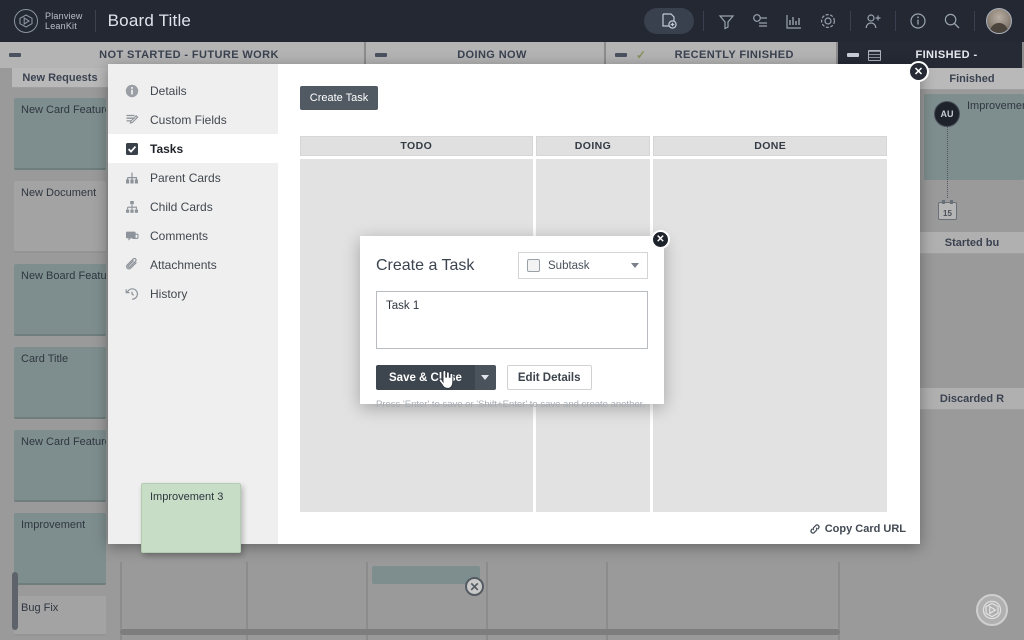 This screenshot has height=640, width=1024. Describe the element at coordinates (193, 177) in the screenshot. I see `sidebar-item-parent-cards: Parent Cards` at that location.